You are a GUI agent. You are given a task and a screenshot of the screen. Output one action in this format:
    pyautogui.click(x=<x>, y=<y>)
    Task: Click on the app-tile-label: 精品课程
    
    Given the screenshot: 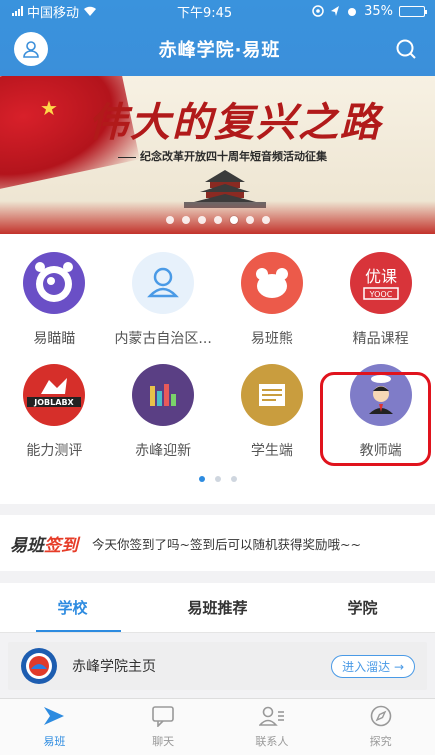 What is the action you would take?
    pyautogui.click(x=380, y=338)
    